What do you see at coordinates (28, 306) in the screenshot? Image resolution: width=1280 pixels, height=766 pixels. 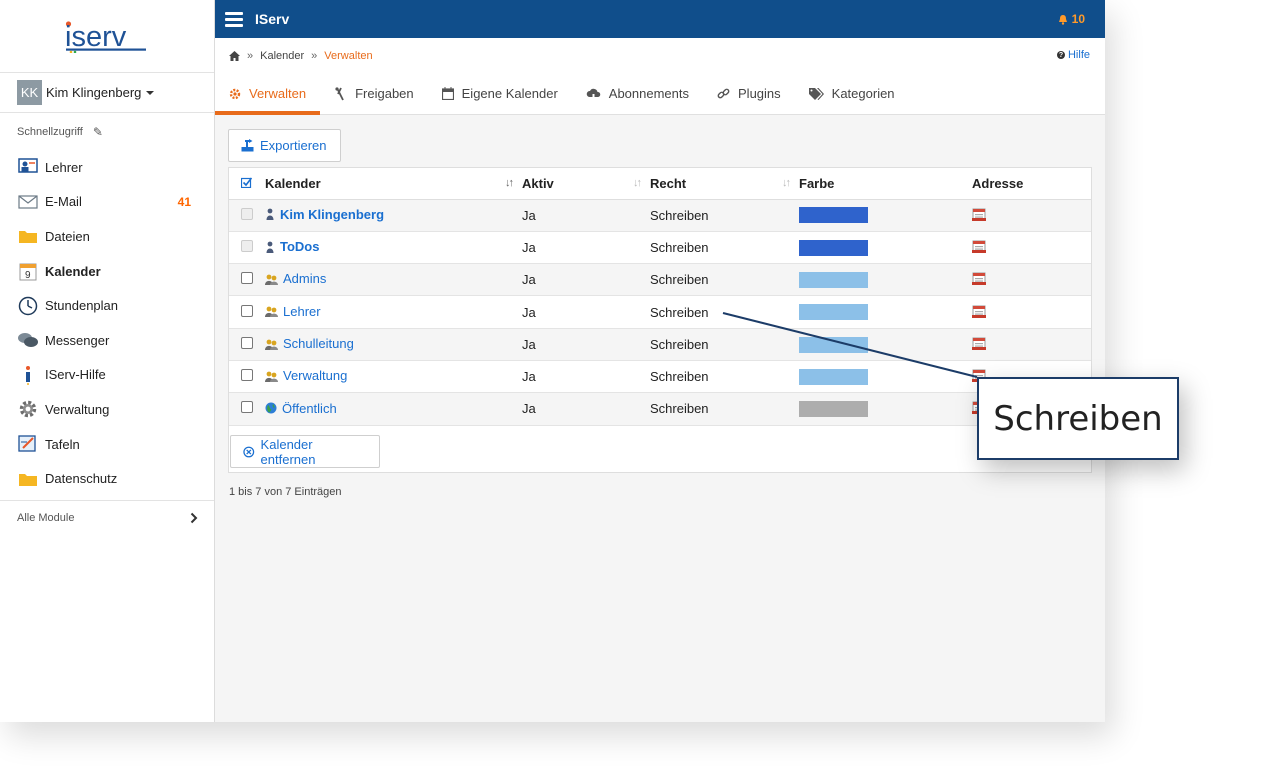 I see `clock-icon` at bounding box center [28, 306].